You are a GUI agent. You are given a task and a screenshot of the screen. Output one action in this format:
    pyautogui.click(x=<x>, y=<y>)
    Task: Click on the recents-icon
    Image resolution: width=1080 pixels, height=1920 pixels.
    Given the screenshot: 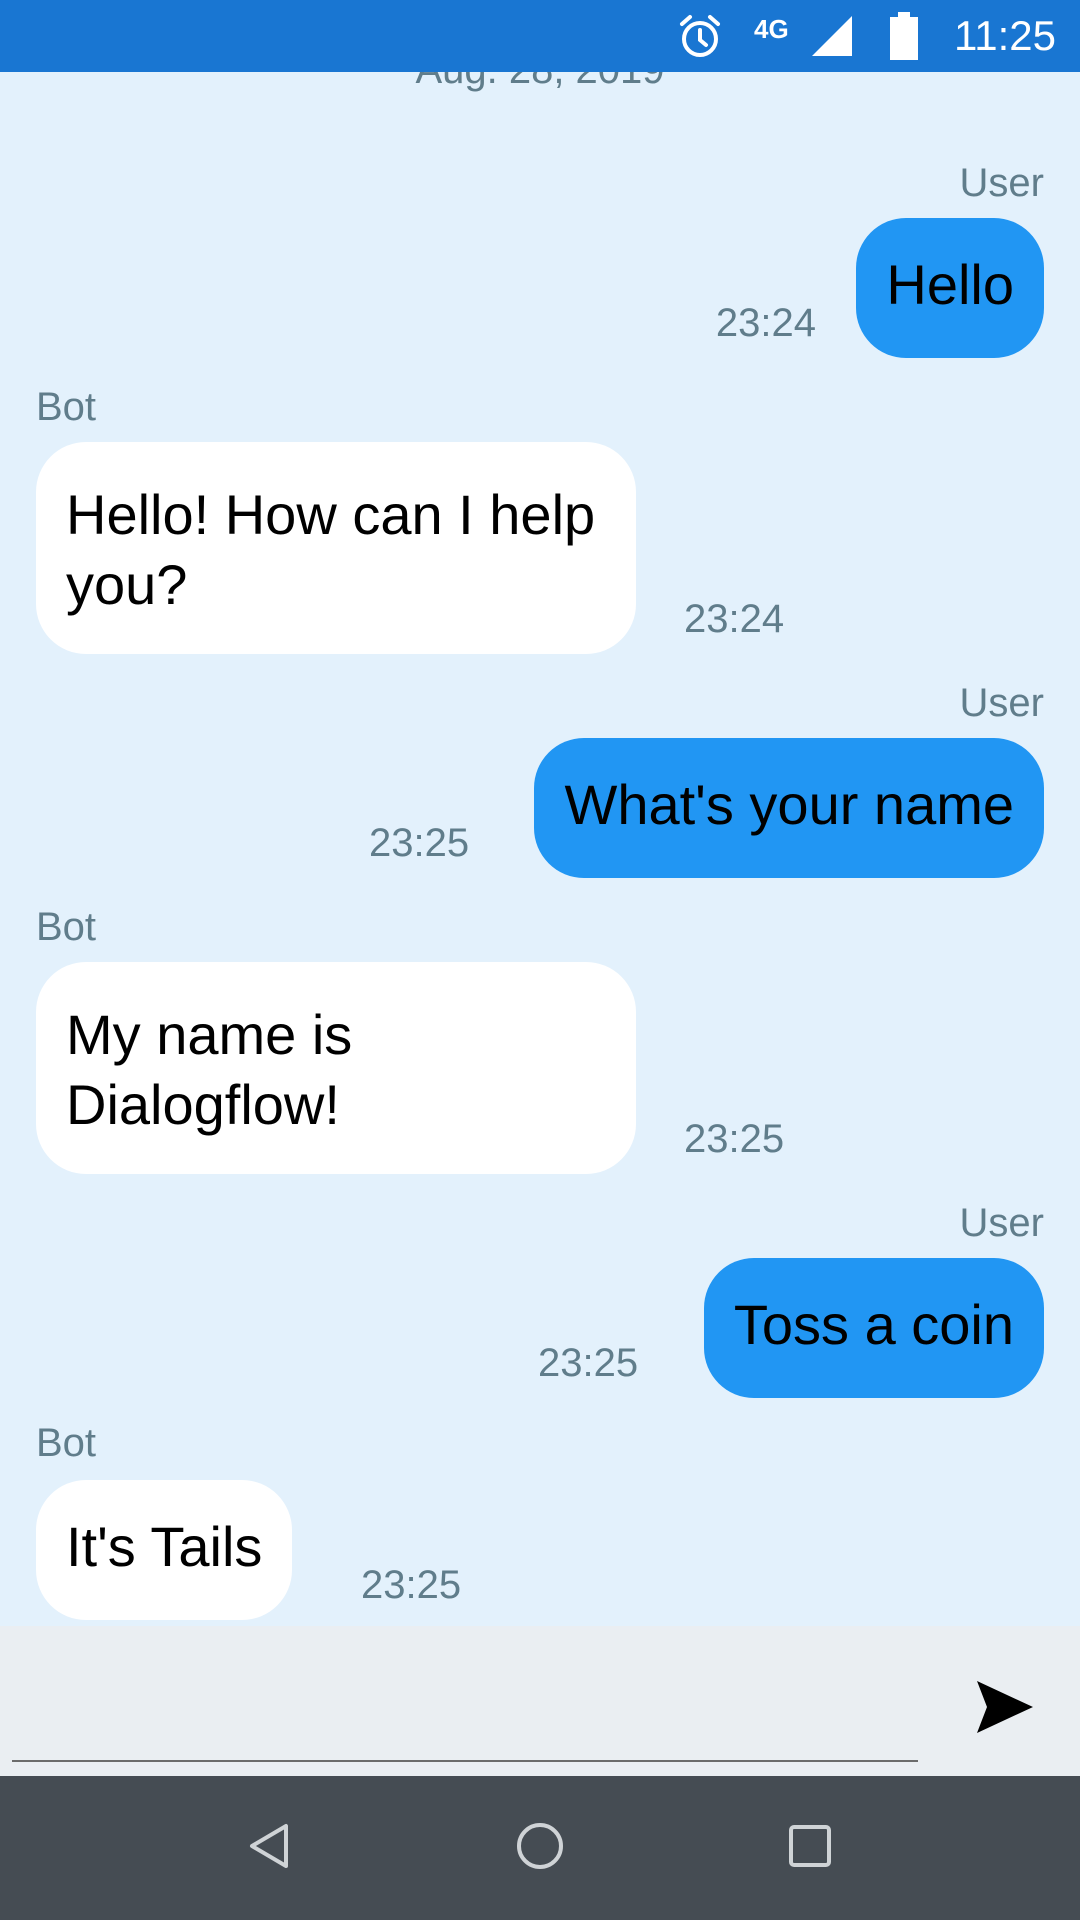 What is the action you would take?
    pyautogui.click(x=810, y=1848)
    